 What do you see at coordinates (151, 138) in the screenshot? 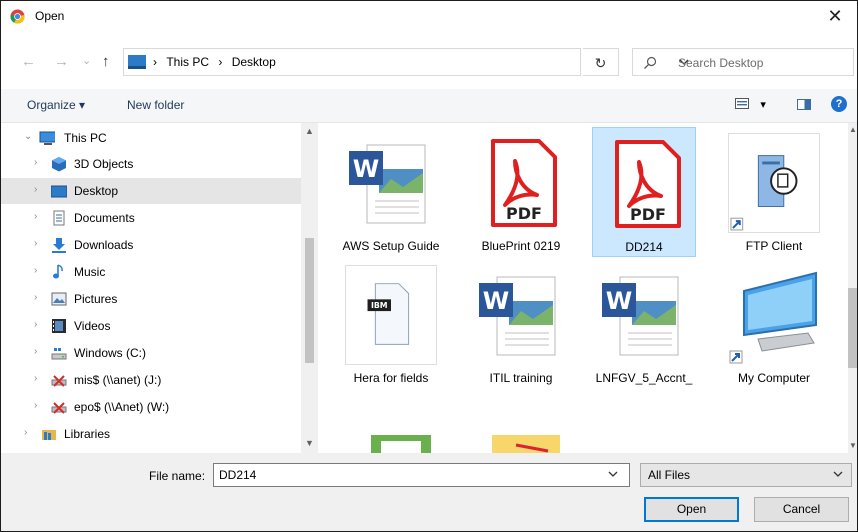
I see `tree-item-this-pc: ⌄ This PC` at bounding box center [151, 138].